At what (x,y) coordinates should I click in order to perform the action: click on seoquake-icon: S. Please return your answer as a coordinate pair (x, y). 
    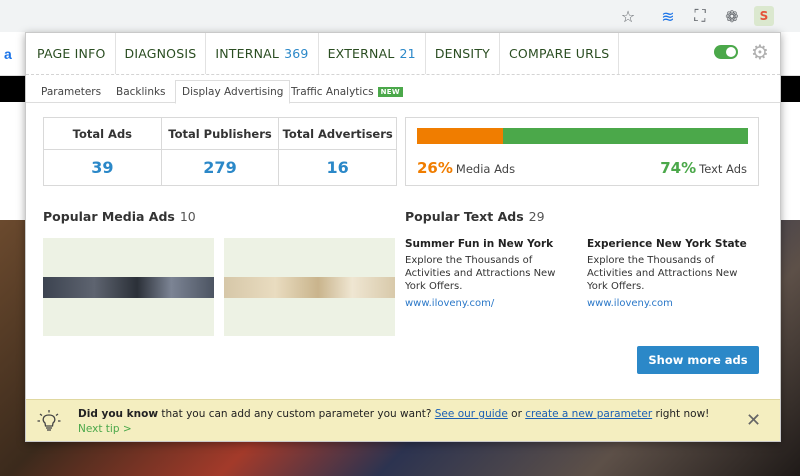
    Looking at the image, I should click on (764, 16).